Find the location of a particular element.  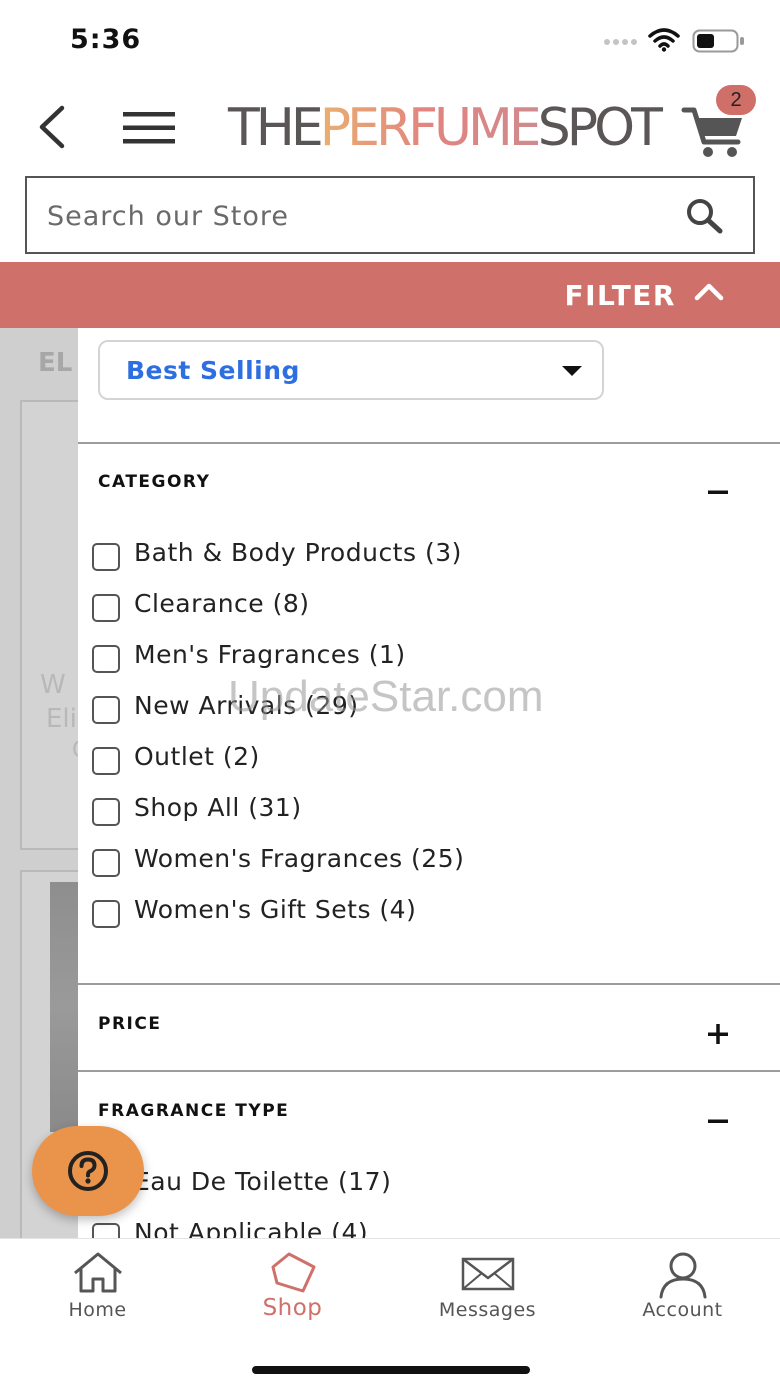

category-option-bath-body: Bath & Body Products (3) is located at coordinates (422, 558).